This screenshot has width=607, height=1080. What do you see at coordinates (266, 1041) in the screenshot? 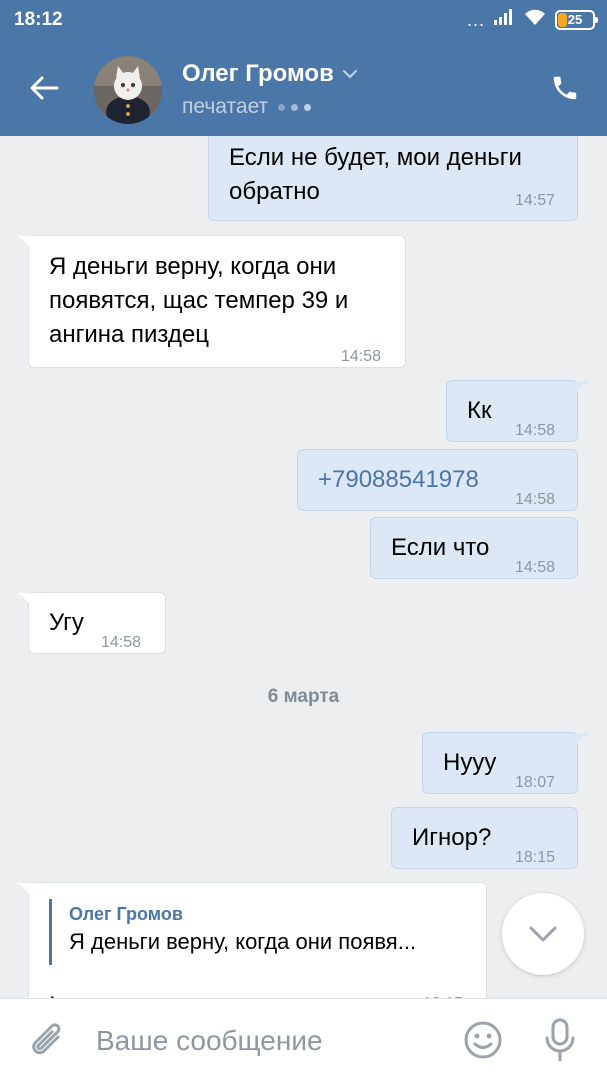
I see `message-input` at bounding box center [266, 1041].